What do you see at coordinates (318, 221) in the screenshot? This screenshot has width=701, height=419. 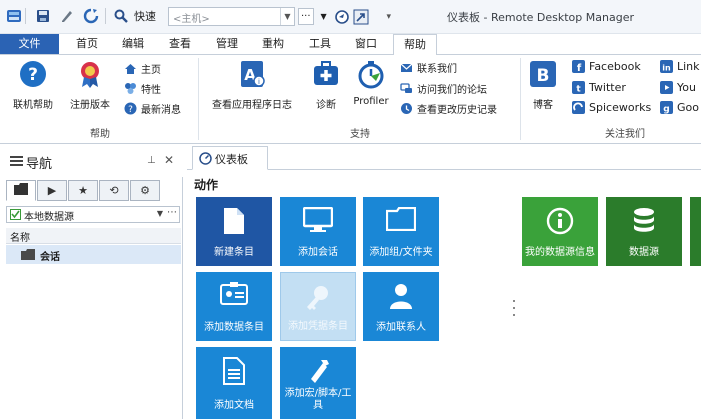 I see `monitor-icon` at bounding box center [318, 221].